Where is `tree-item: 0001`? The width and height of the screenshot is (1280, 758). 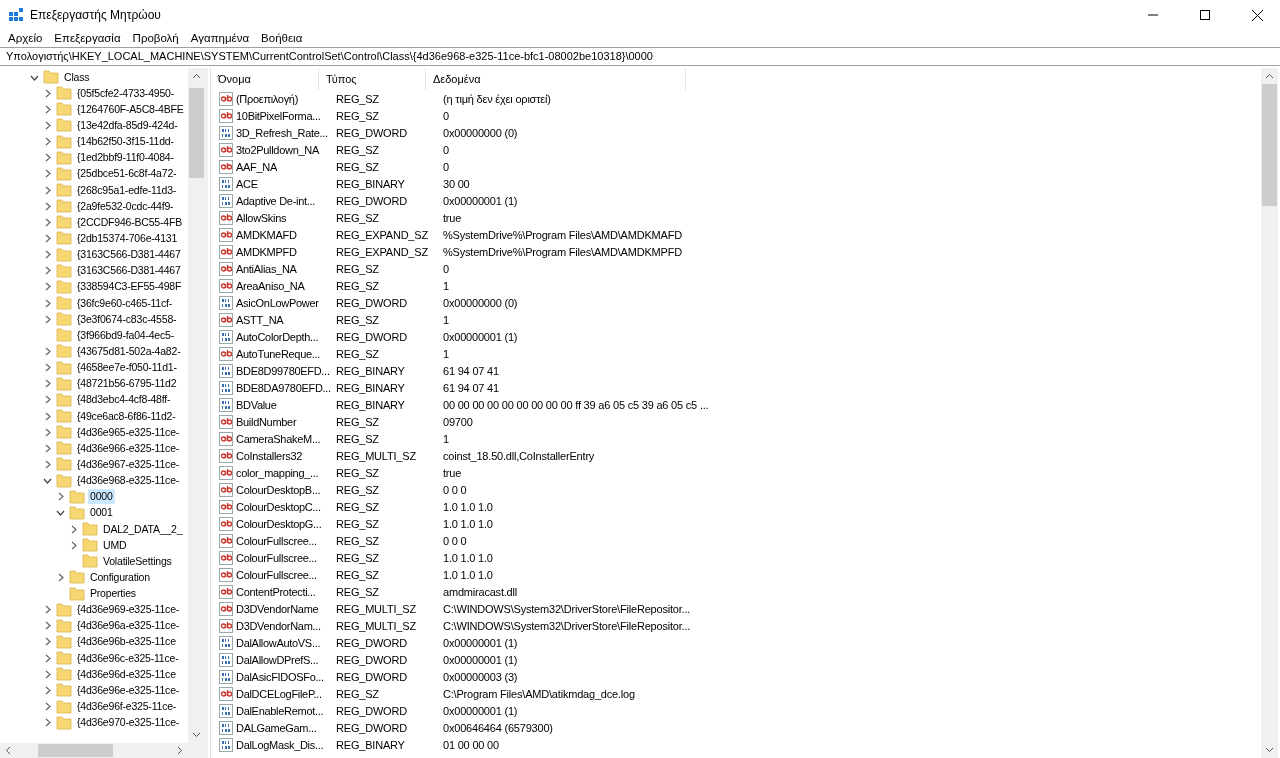 tree-item: 0001 is located at coordinates (101, 513).